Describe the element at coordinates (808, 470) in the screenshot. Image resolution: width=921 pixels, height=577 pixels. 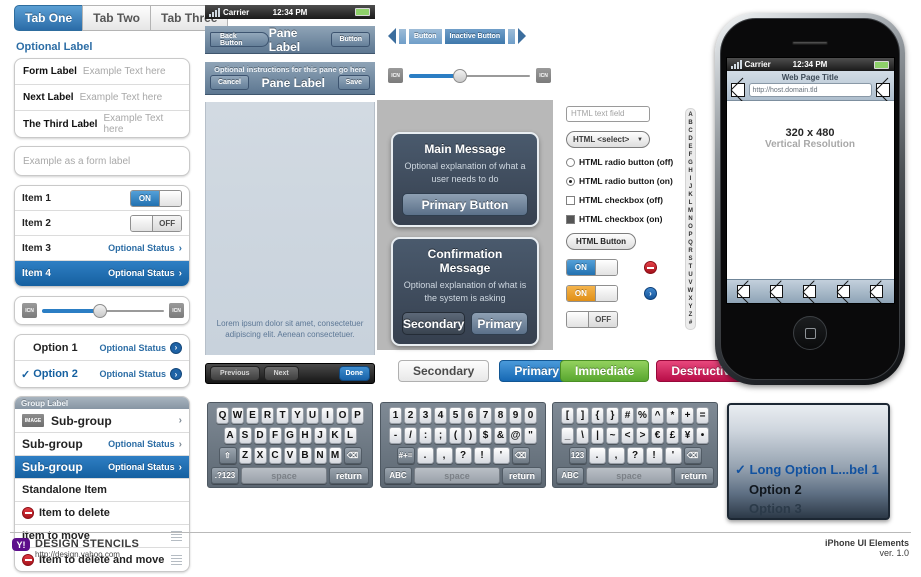
I see `select-option-1: ✓ Long Option L...bel 1` at that location.